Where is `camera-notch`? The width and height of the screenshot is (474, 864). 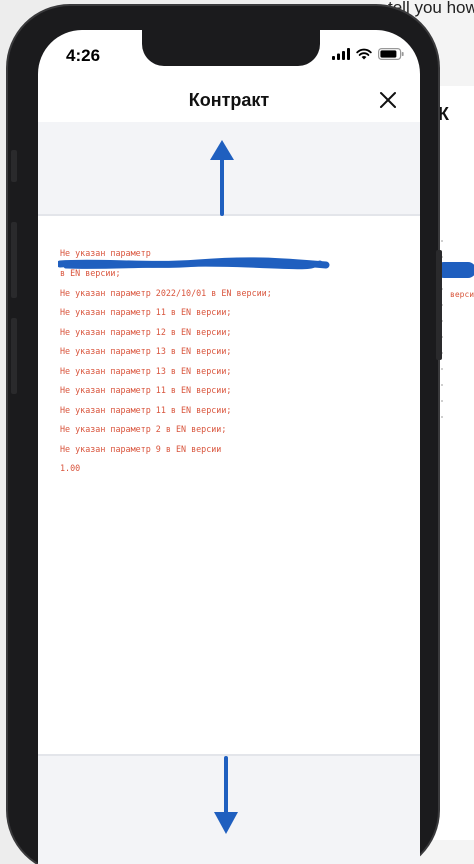 camera-notch is located at coordinates (231, 48).